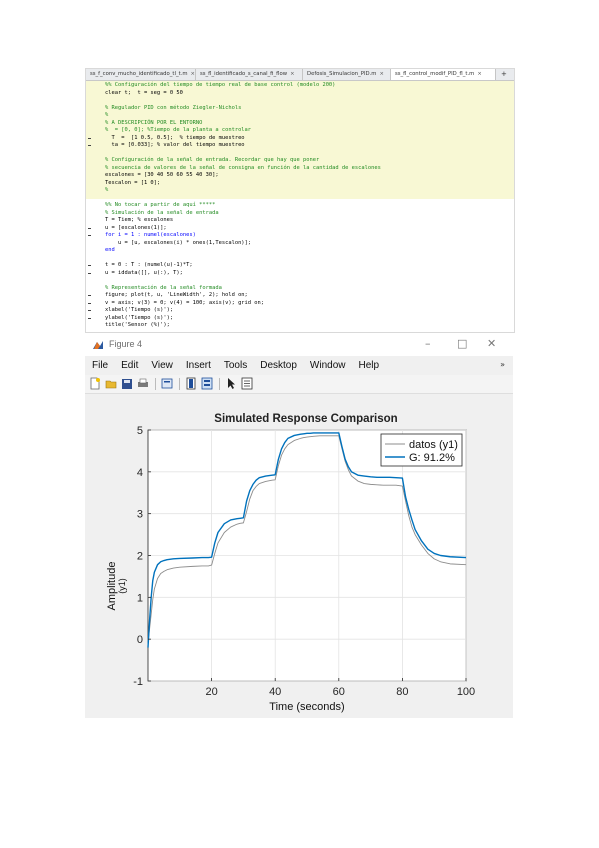 The image size is (599, 848). What do you see at coordinates (138, 682) in the screenshot?
I see `y-tick-label: -1` at bounding box center [138, 682].